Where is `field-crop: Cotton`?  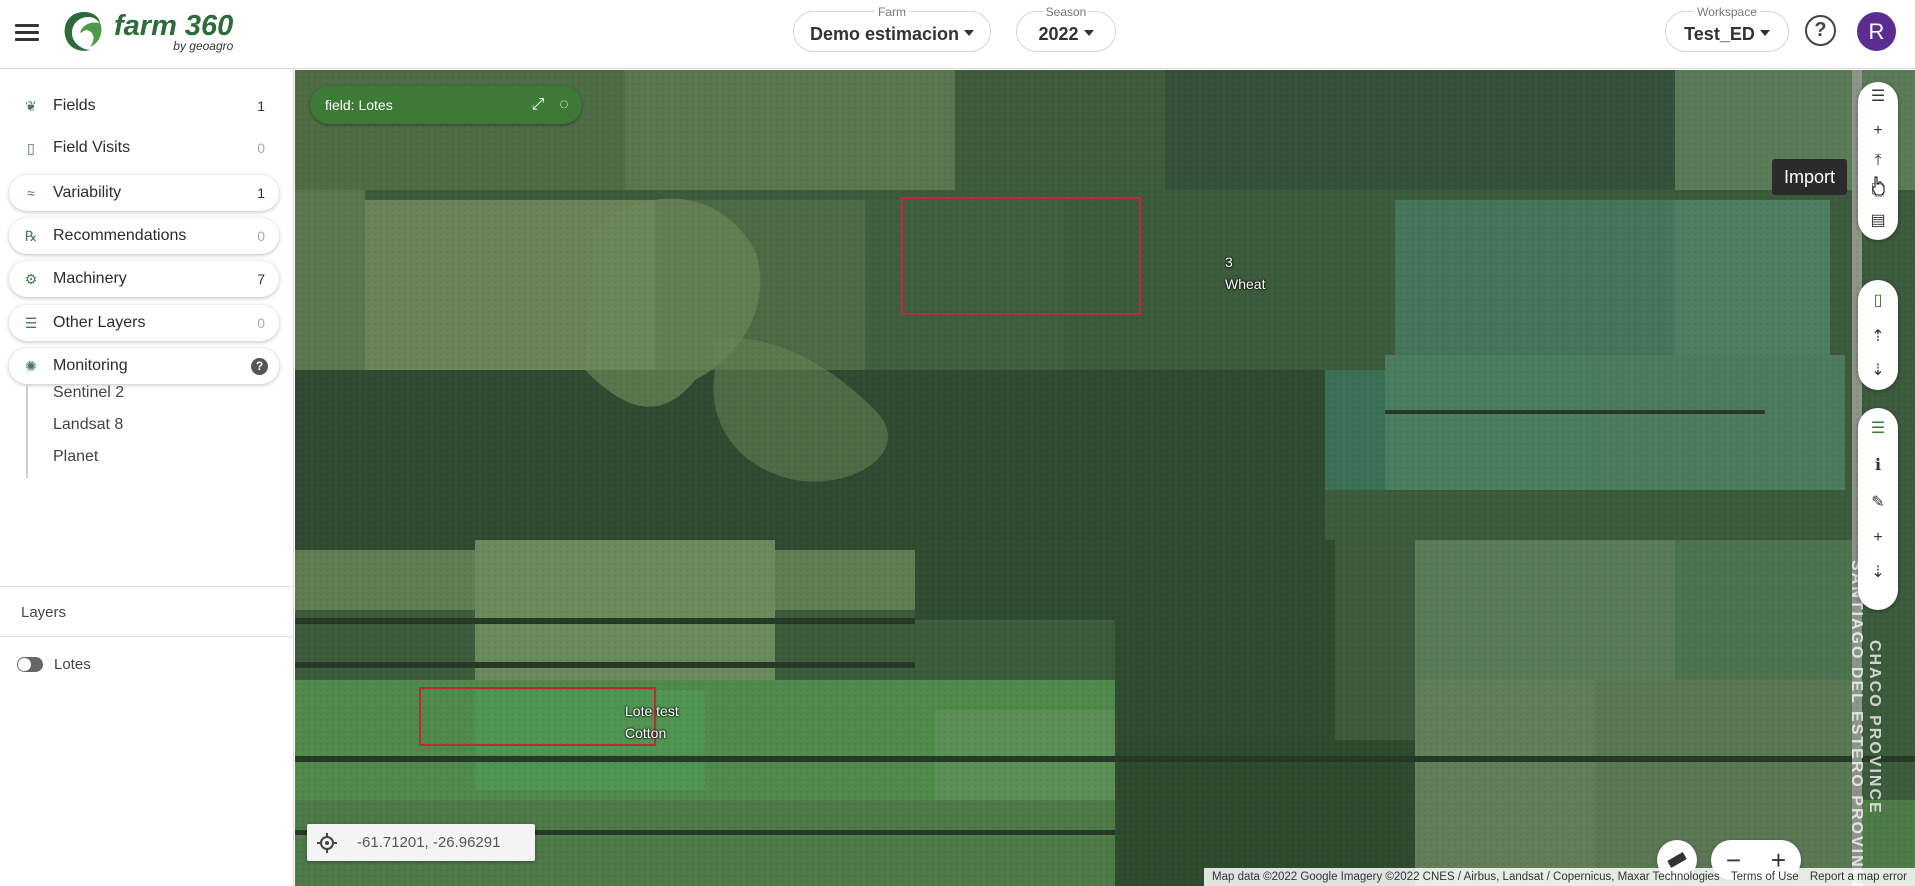 field-crop: Cotton is located at coordinates (646, 733).